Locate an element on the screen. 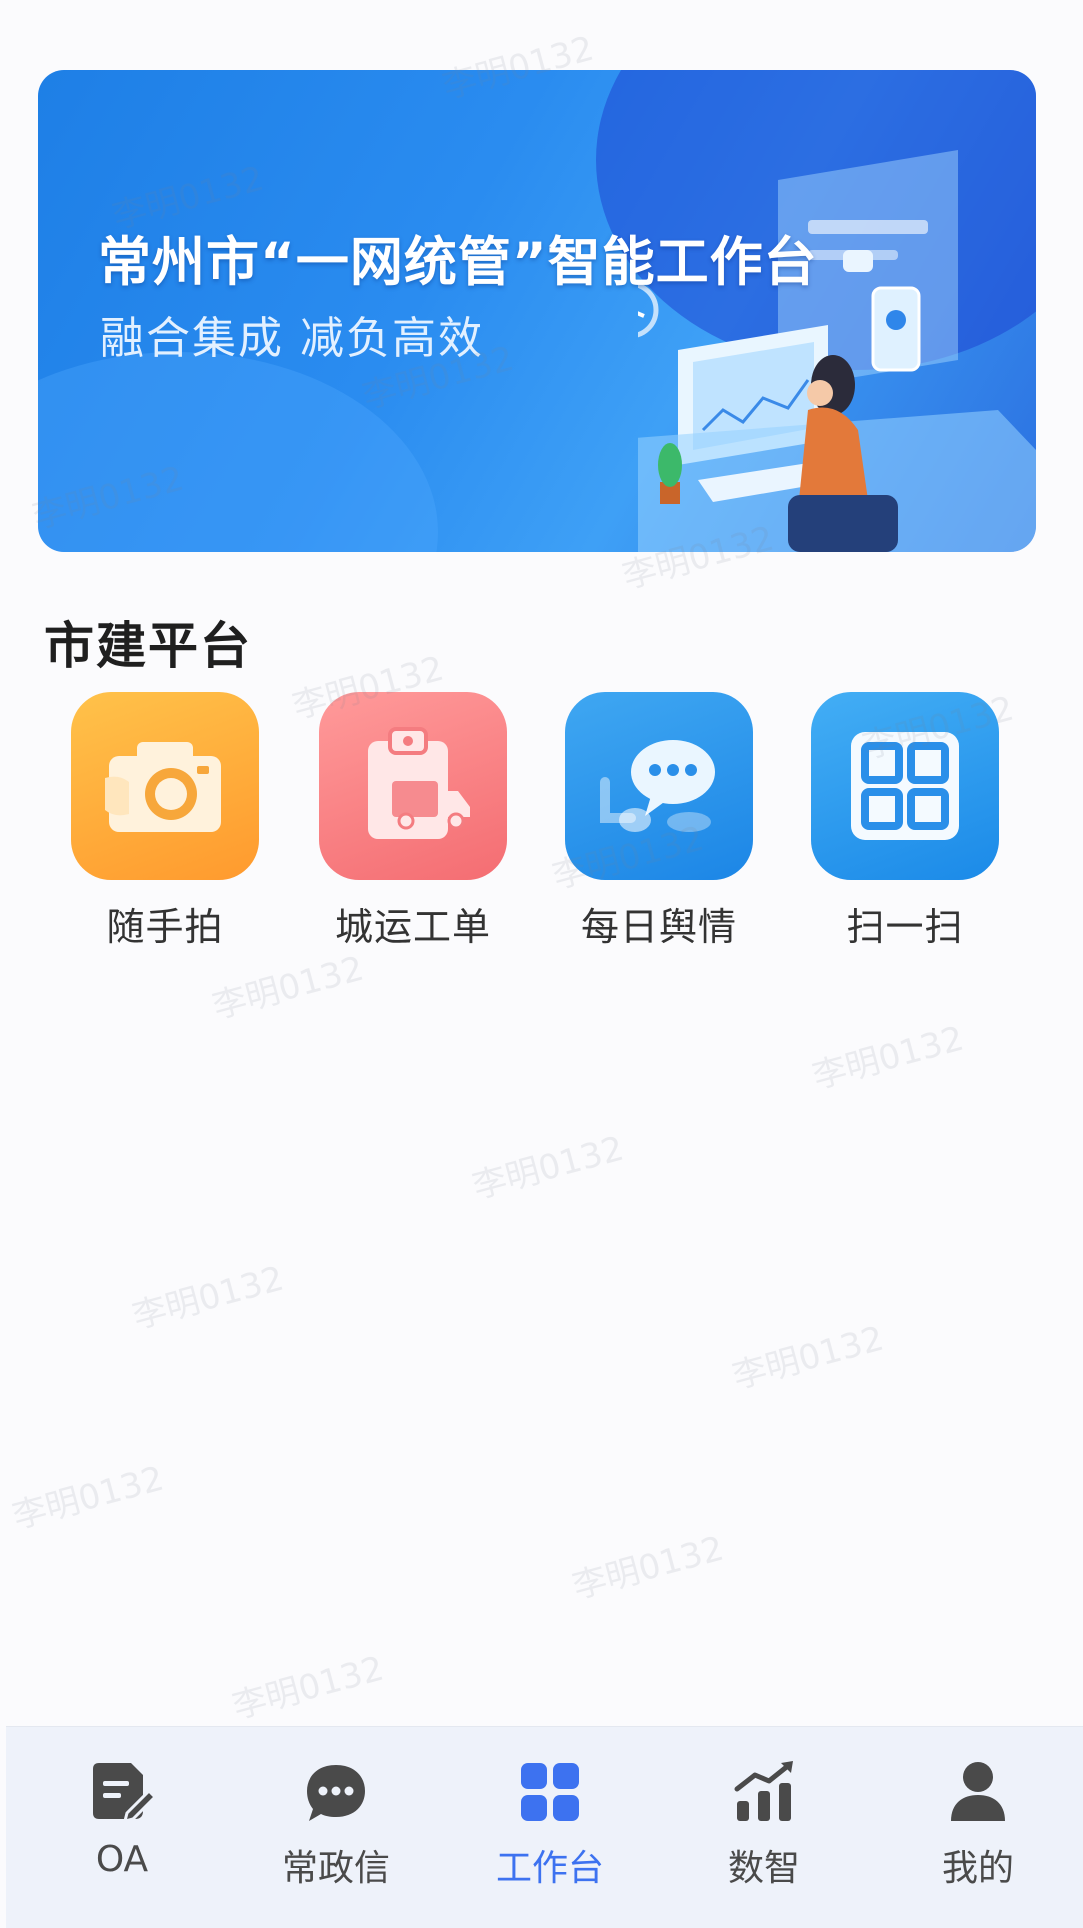 This screenshot has width=1083, height=1928. nav-label: 常政信 is located at coordinates (335, 1868).